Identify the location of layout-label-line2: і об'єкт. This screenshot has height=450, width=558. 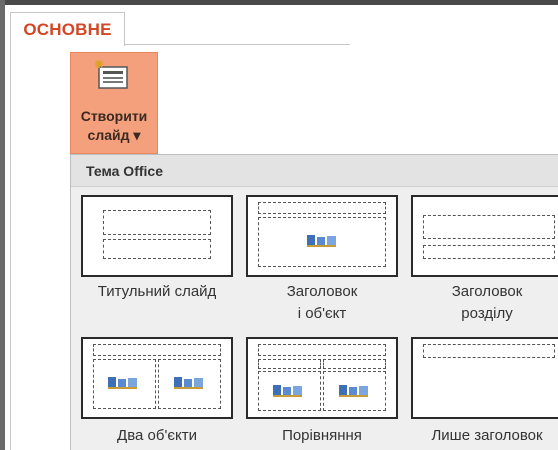
(322, 313).